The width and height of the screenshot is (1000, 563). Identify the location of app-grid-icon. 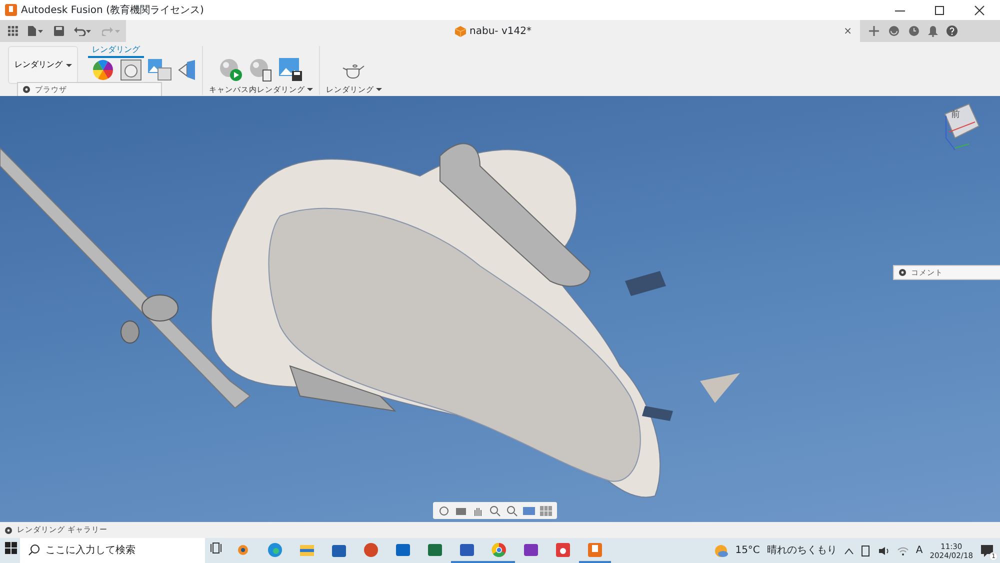
(13, 31).